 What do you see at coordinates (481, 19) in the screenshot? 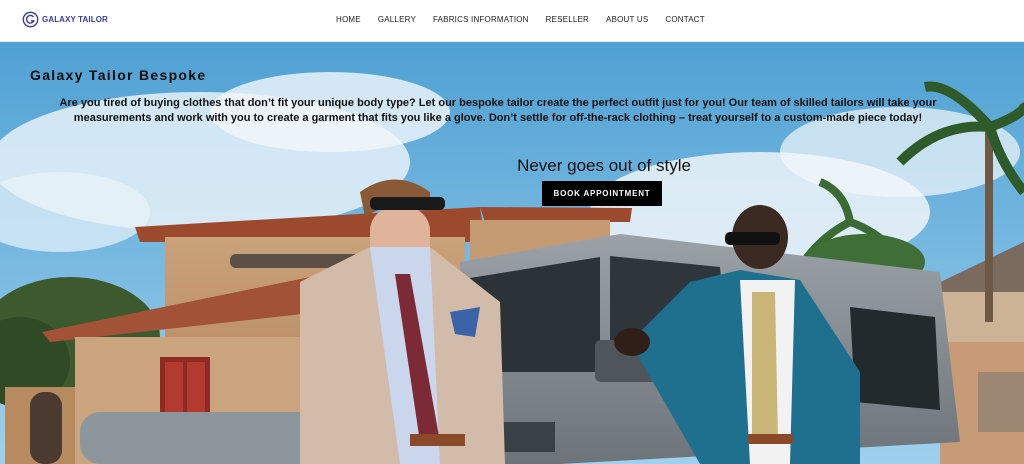
I see `nav-fabrics-information: FABRICS INFORMATION` at bounding box center [481, 19].